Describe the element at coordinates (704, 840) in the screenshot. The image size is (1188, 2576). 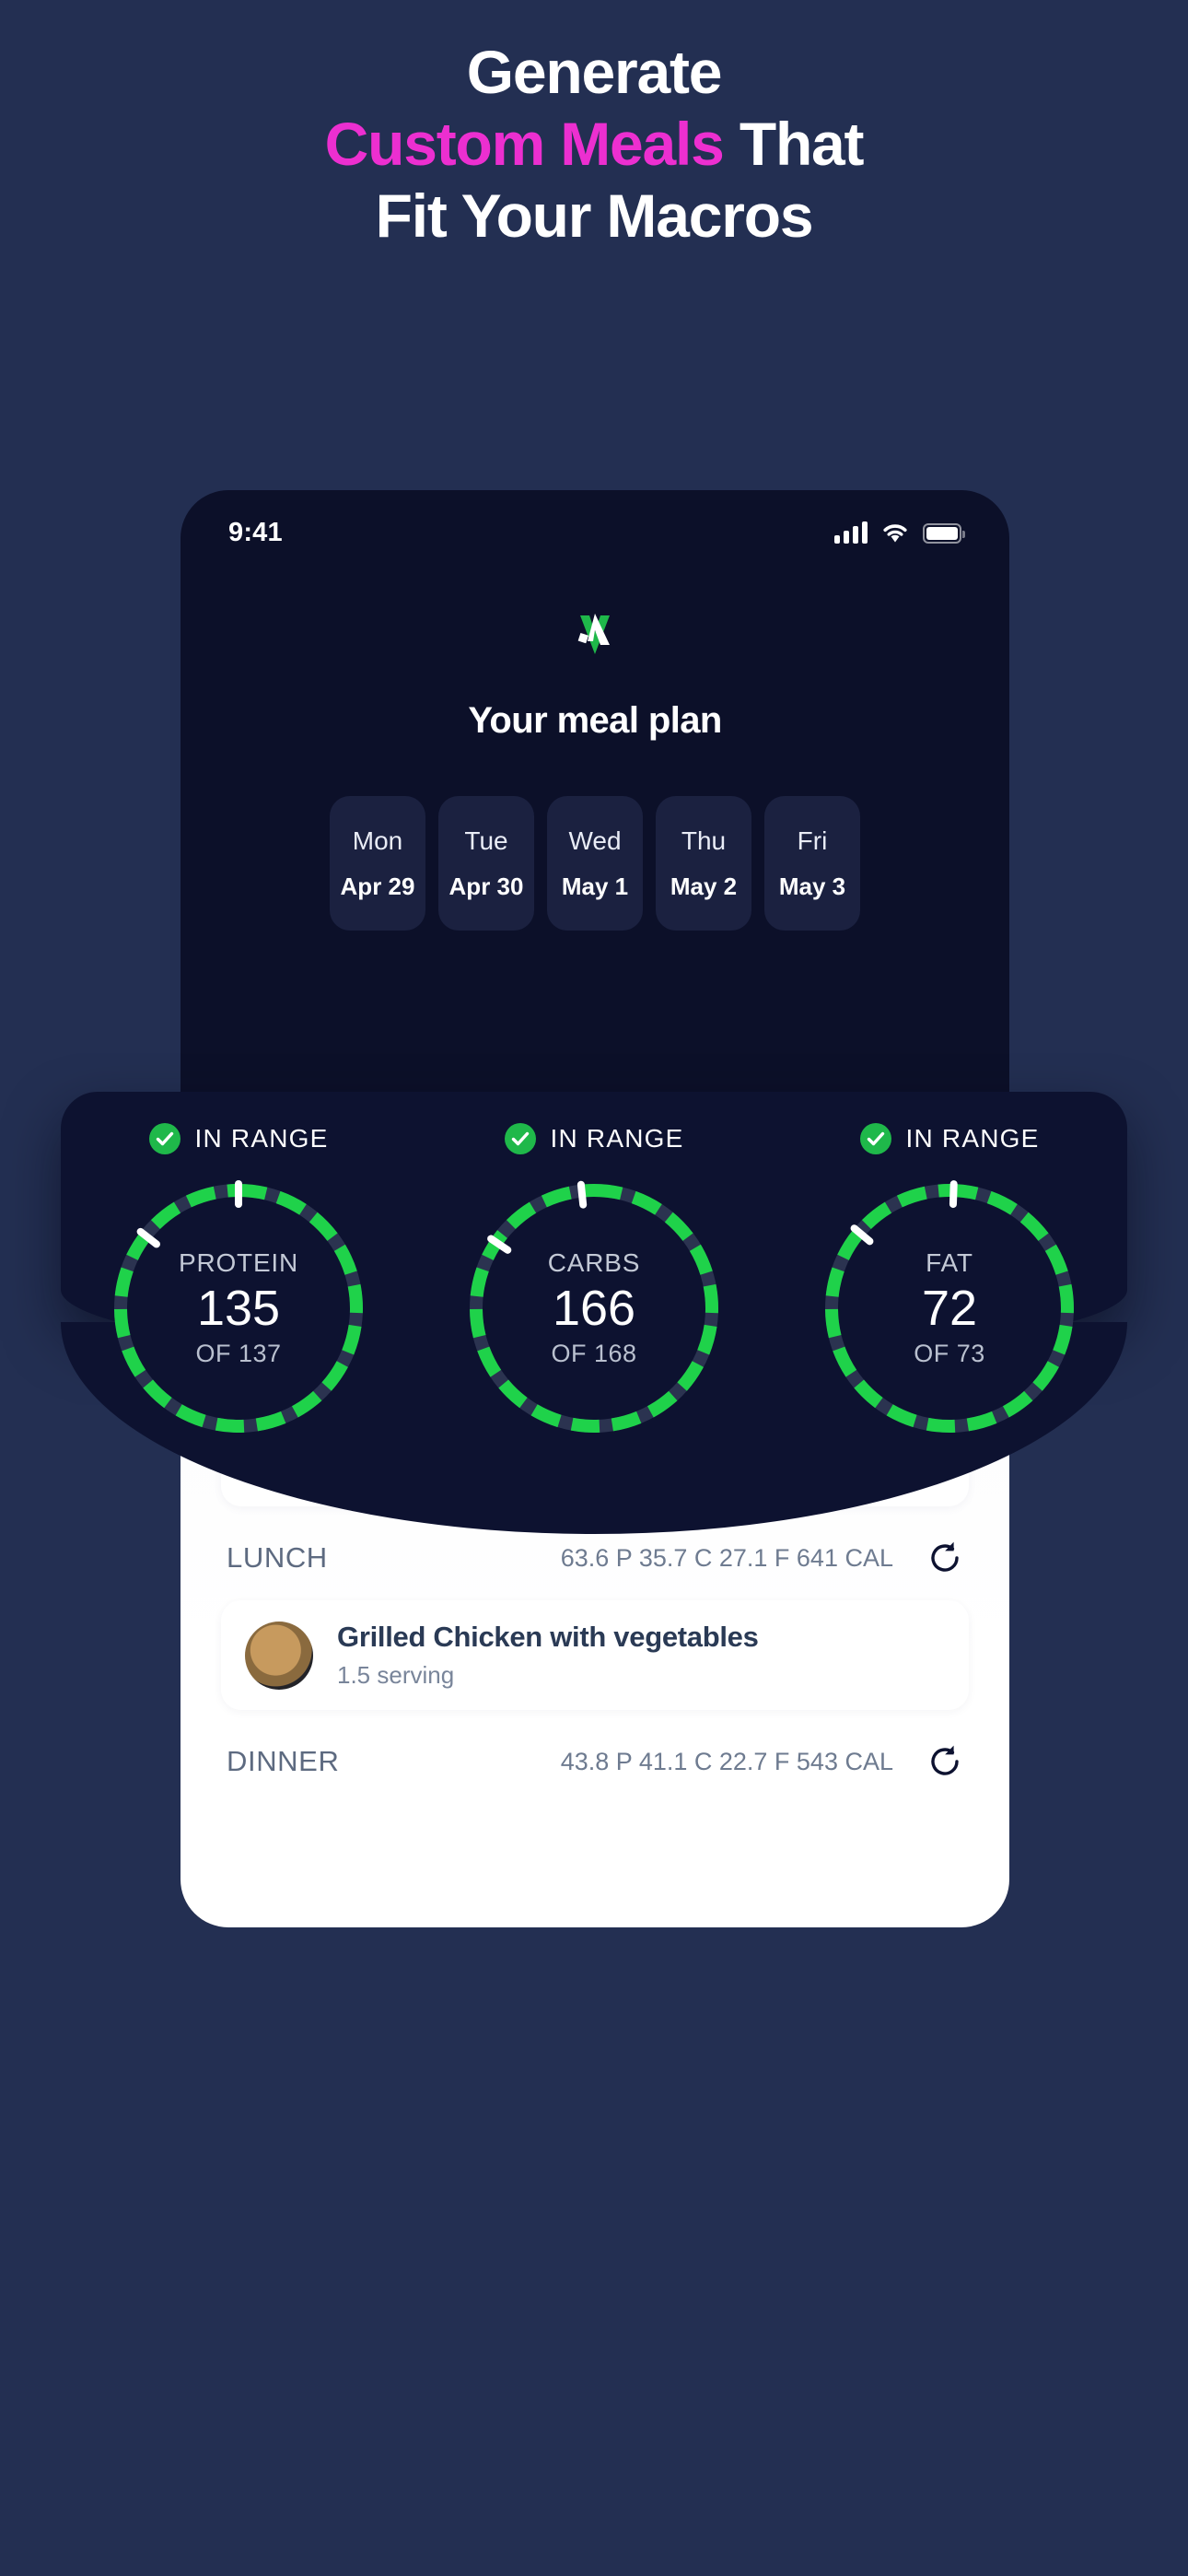
I see `day-chip-dow: Thu` at that location.